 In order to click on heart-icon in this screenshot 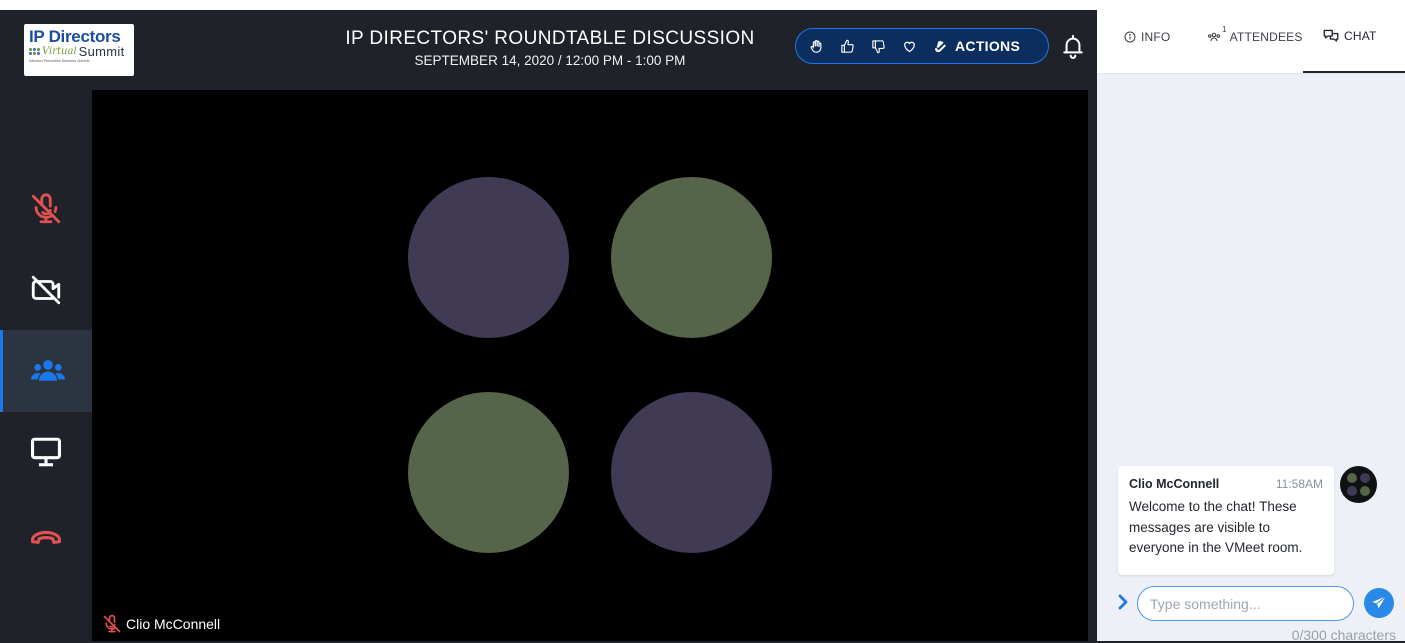, I will do `click(909, 46)`.